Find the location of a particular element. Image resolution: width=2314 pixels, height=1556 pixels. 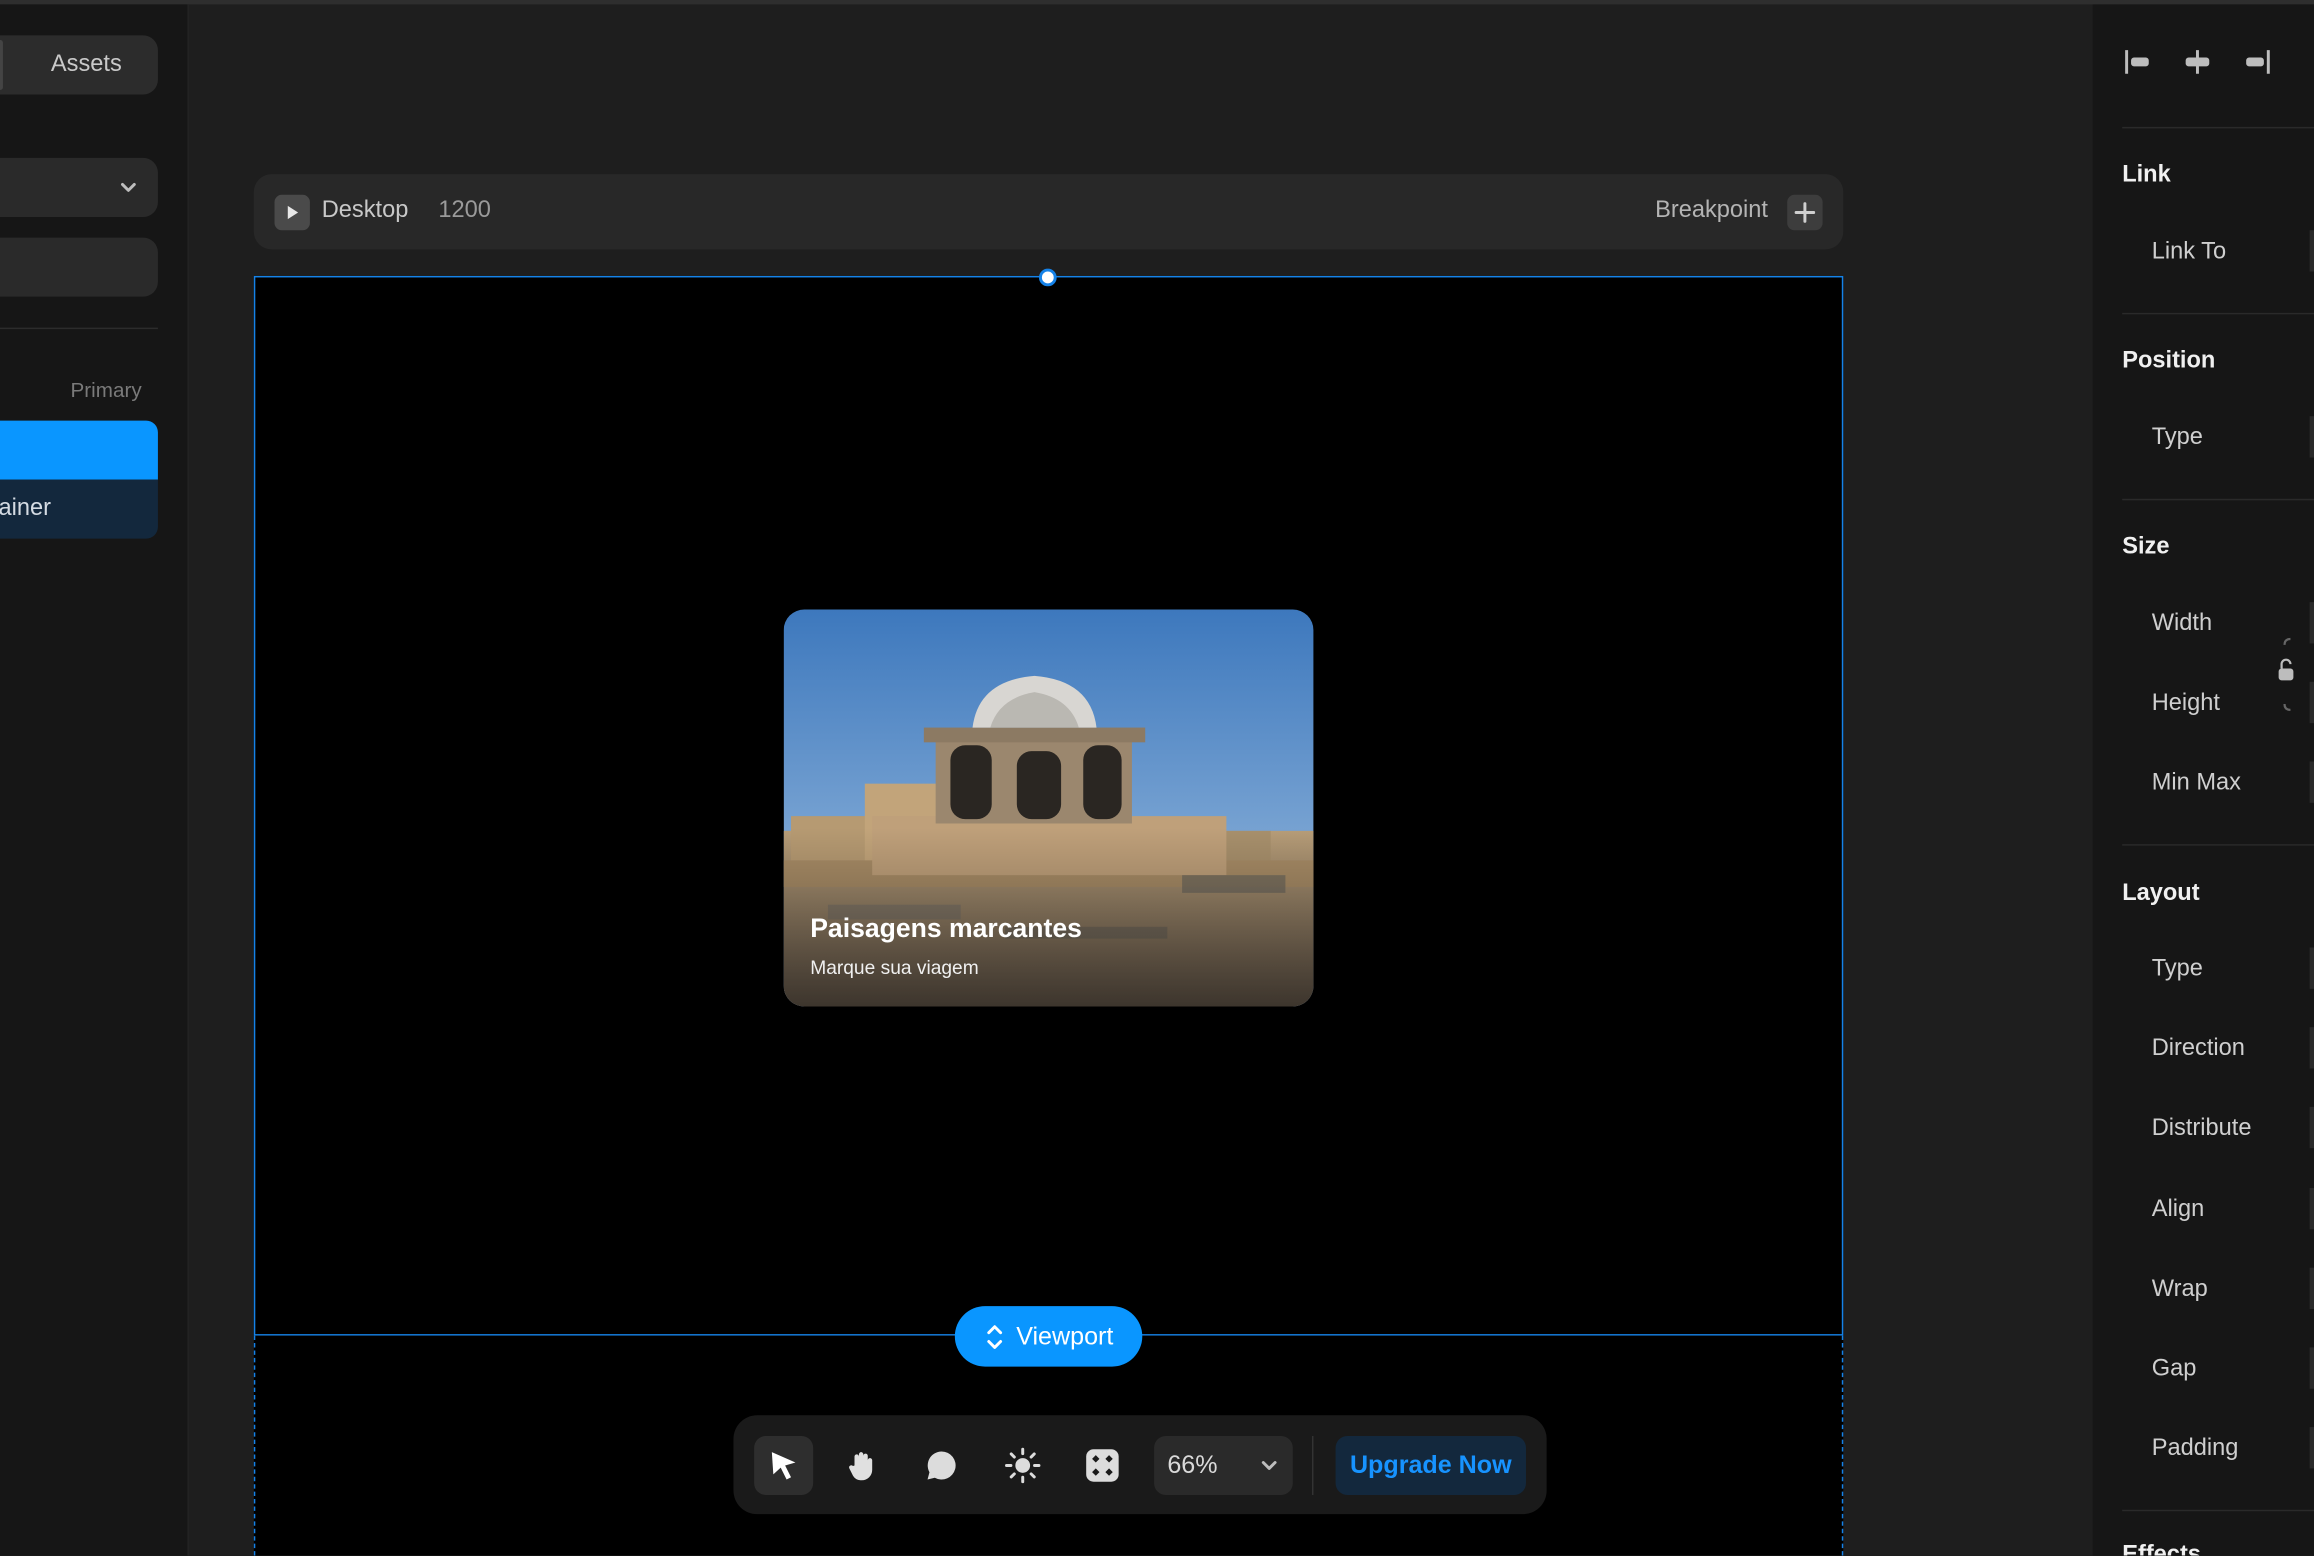

toolbar-divider is located at coordinates (1312, 1465).